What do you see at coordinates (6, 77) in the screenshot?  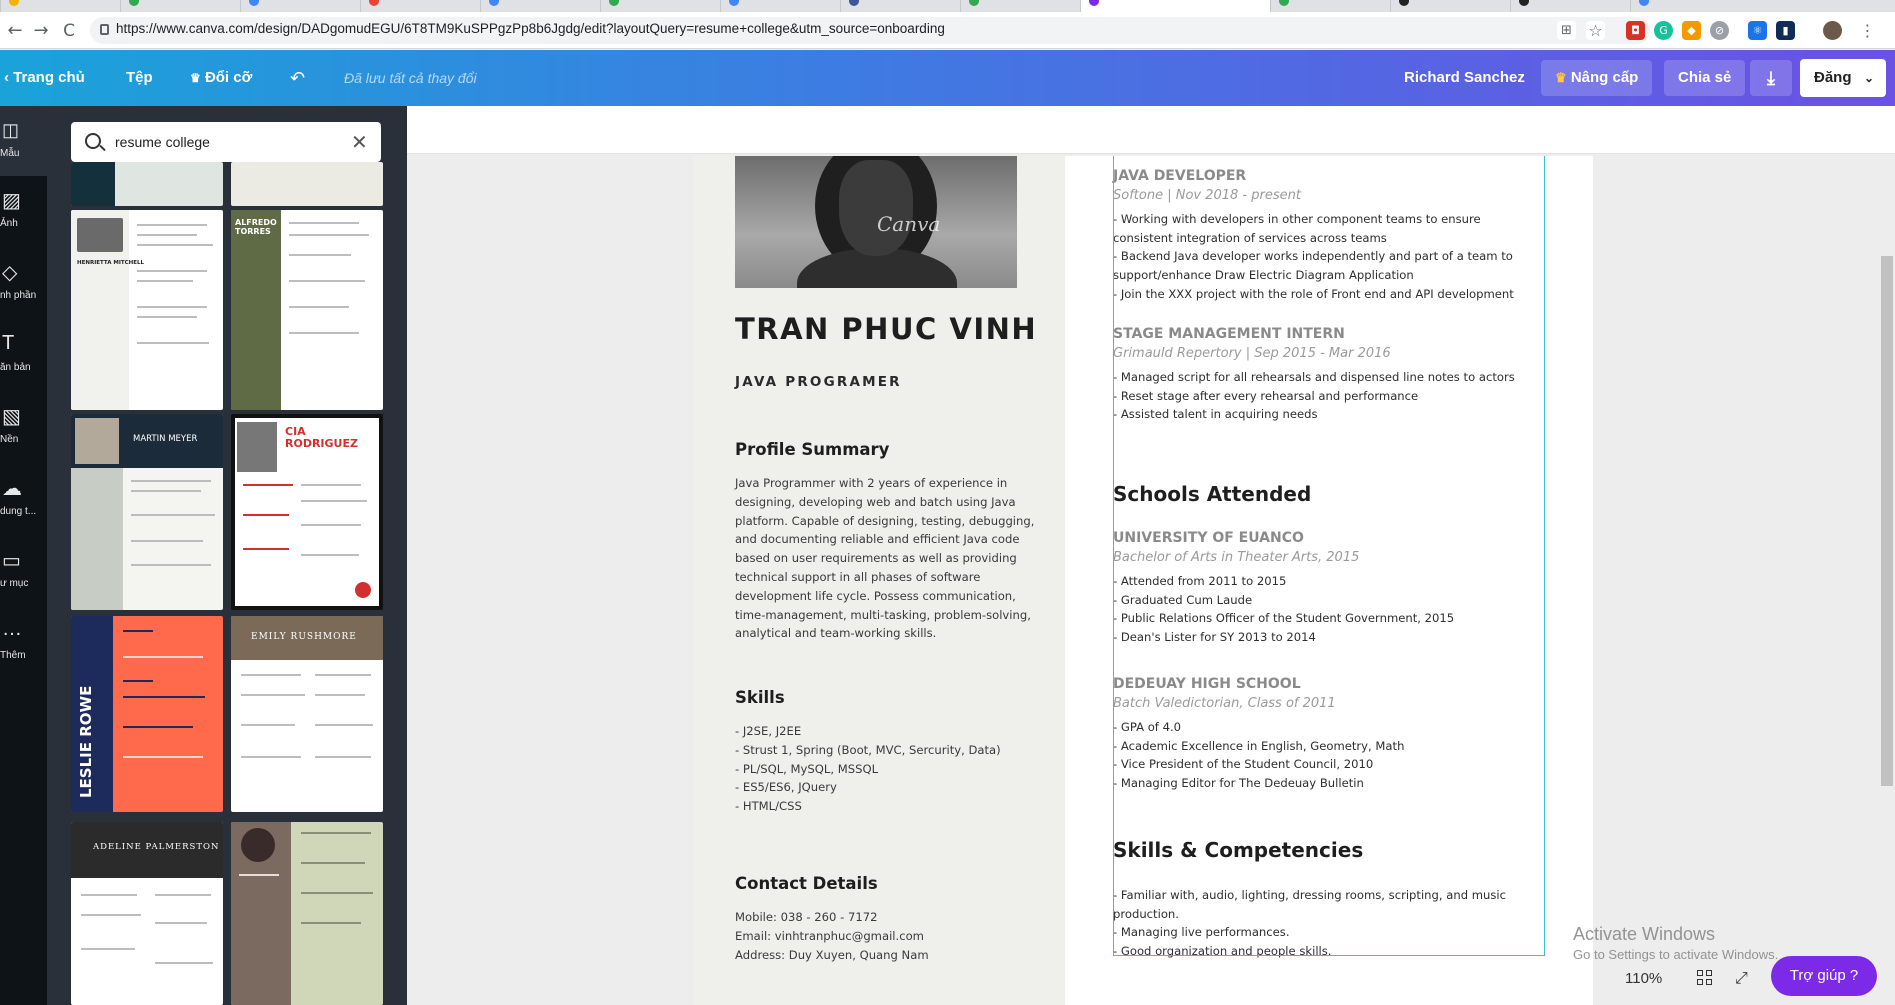 I see `chevron-left-icon: ‹` at bounding box center [6, 77].